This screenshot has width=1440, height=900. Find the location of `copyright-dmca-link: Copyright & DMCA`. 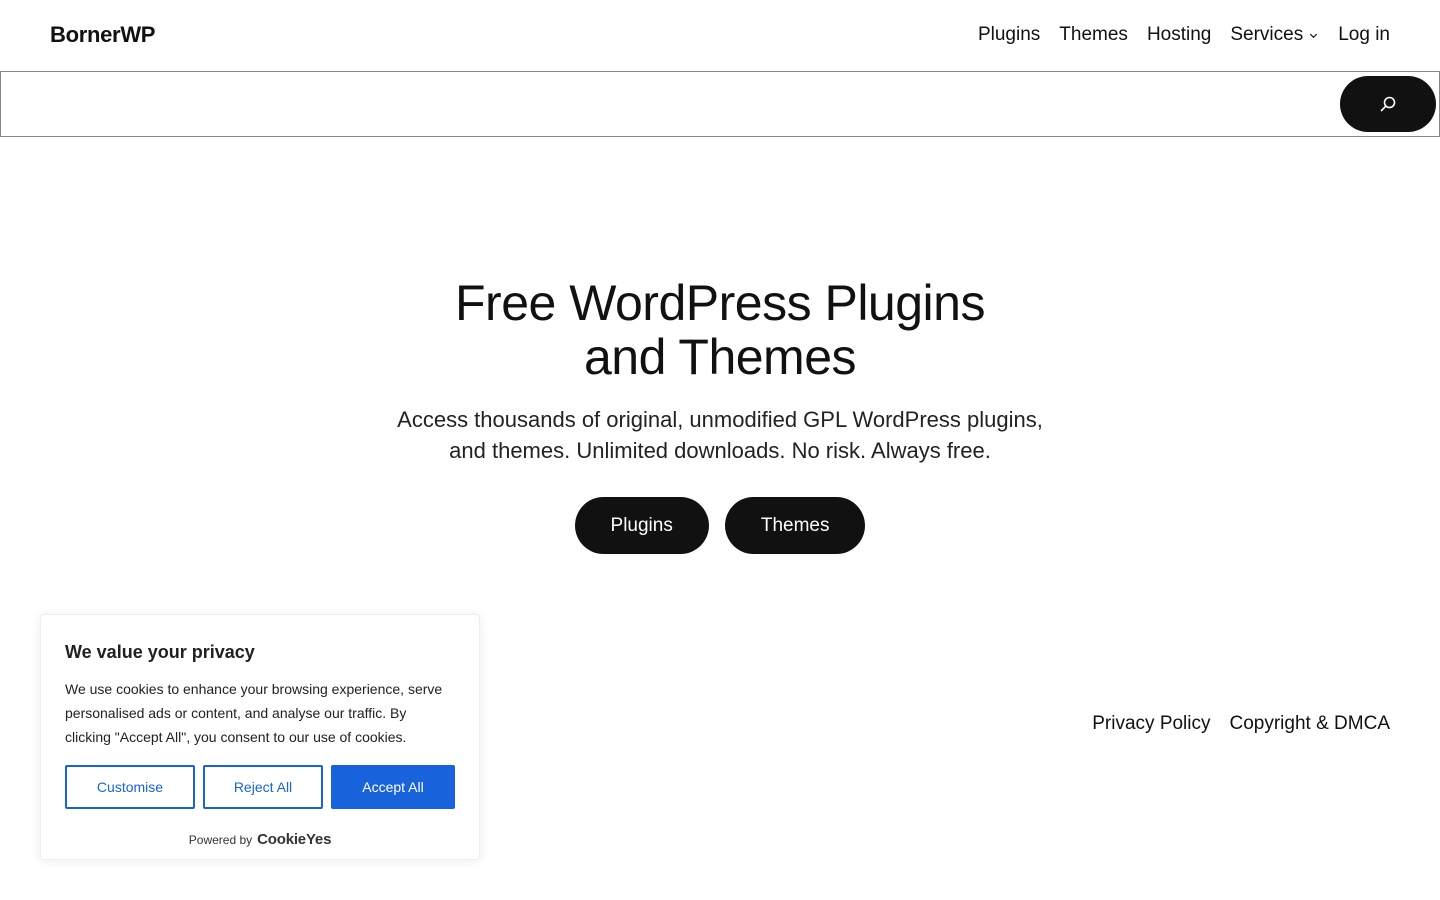

copyright-dmca-link: Copyright & DMCA is located at coordinates (1310, 724).